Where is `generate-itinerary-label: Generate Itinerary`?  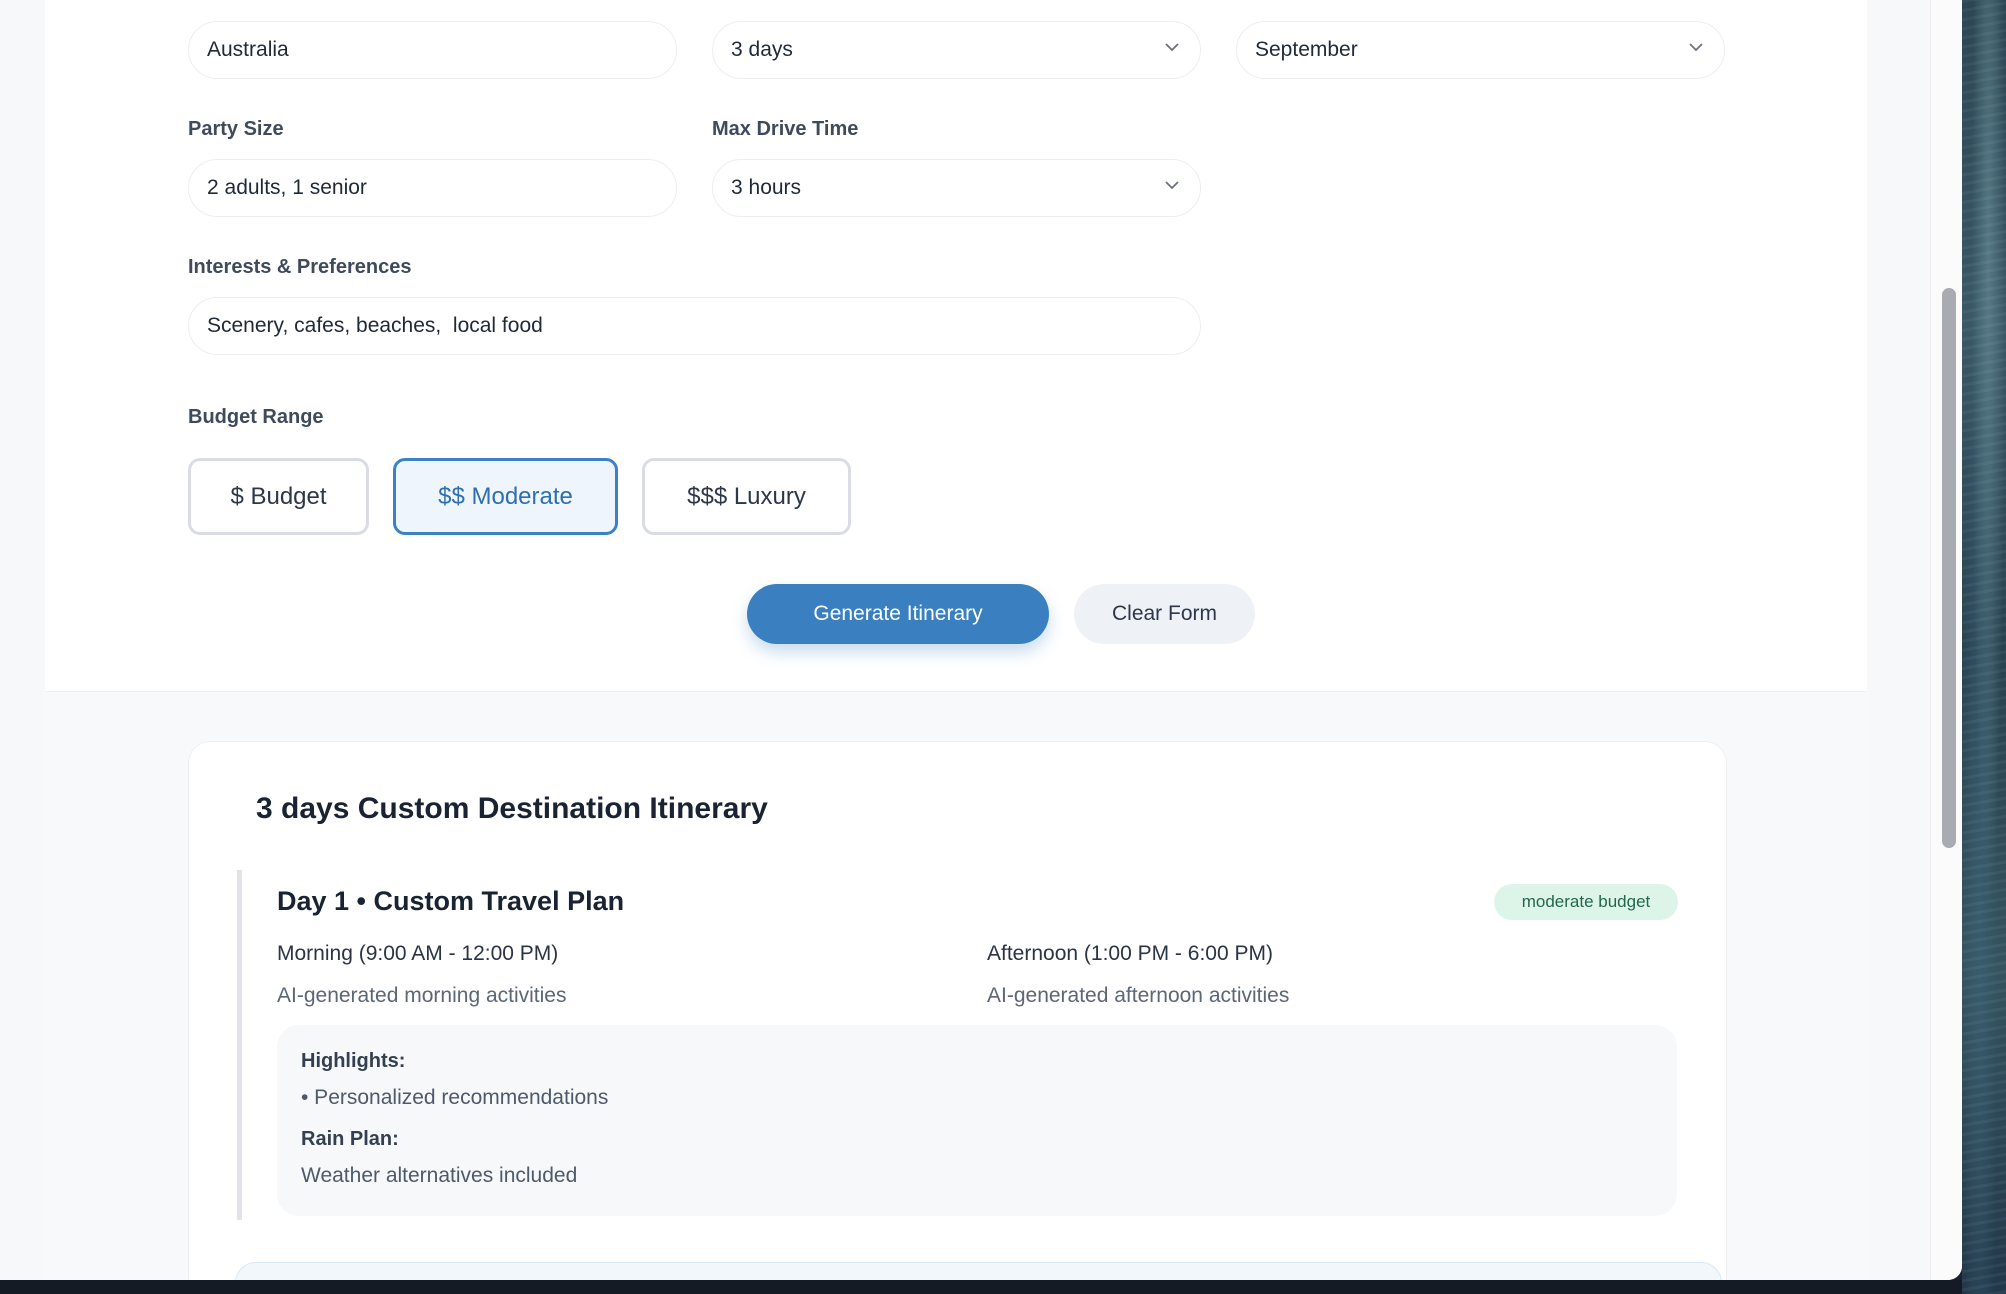 generate-itinerary-label: Generate Itinerary is located at coordinates (898, 613).